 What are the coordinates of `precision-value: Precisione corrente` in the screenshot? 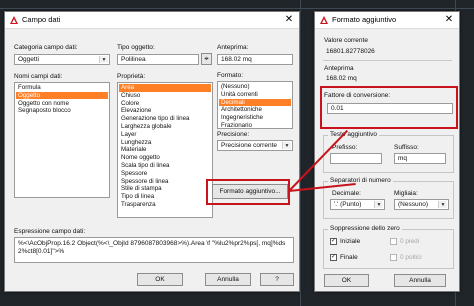 It's located at (249, 145).